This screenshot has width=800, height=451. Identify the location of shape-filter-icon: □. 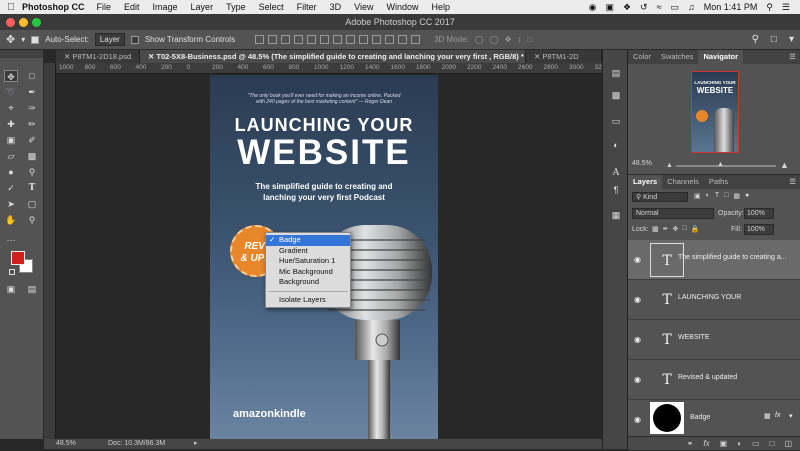
(726, 196).